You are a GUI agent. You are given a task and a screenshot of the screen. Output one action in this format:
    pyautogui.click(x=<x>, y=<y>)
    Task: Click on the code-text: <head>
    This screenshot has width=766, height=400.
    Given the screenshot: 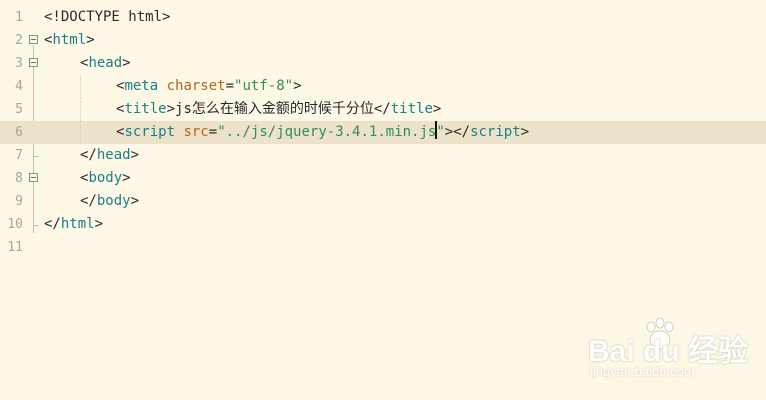 What is the action you would take?
    pyautogui.click(x=105, y=63)
    